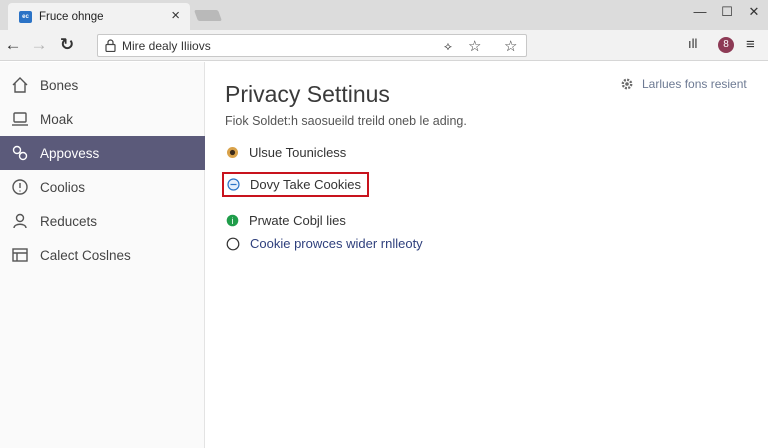  Describe the element at coordinates (20, 119) in the screenshot. I see `laptop-icon` at that location.